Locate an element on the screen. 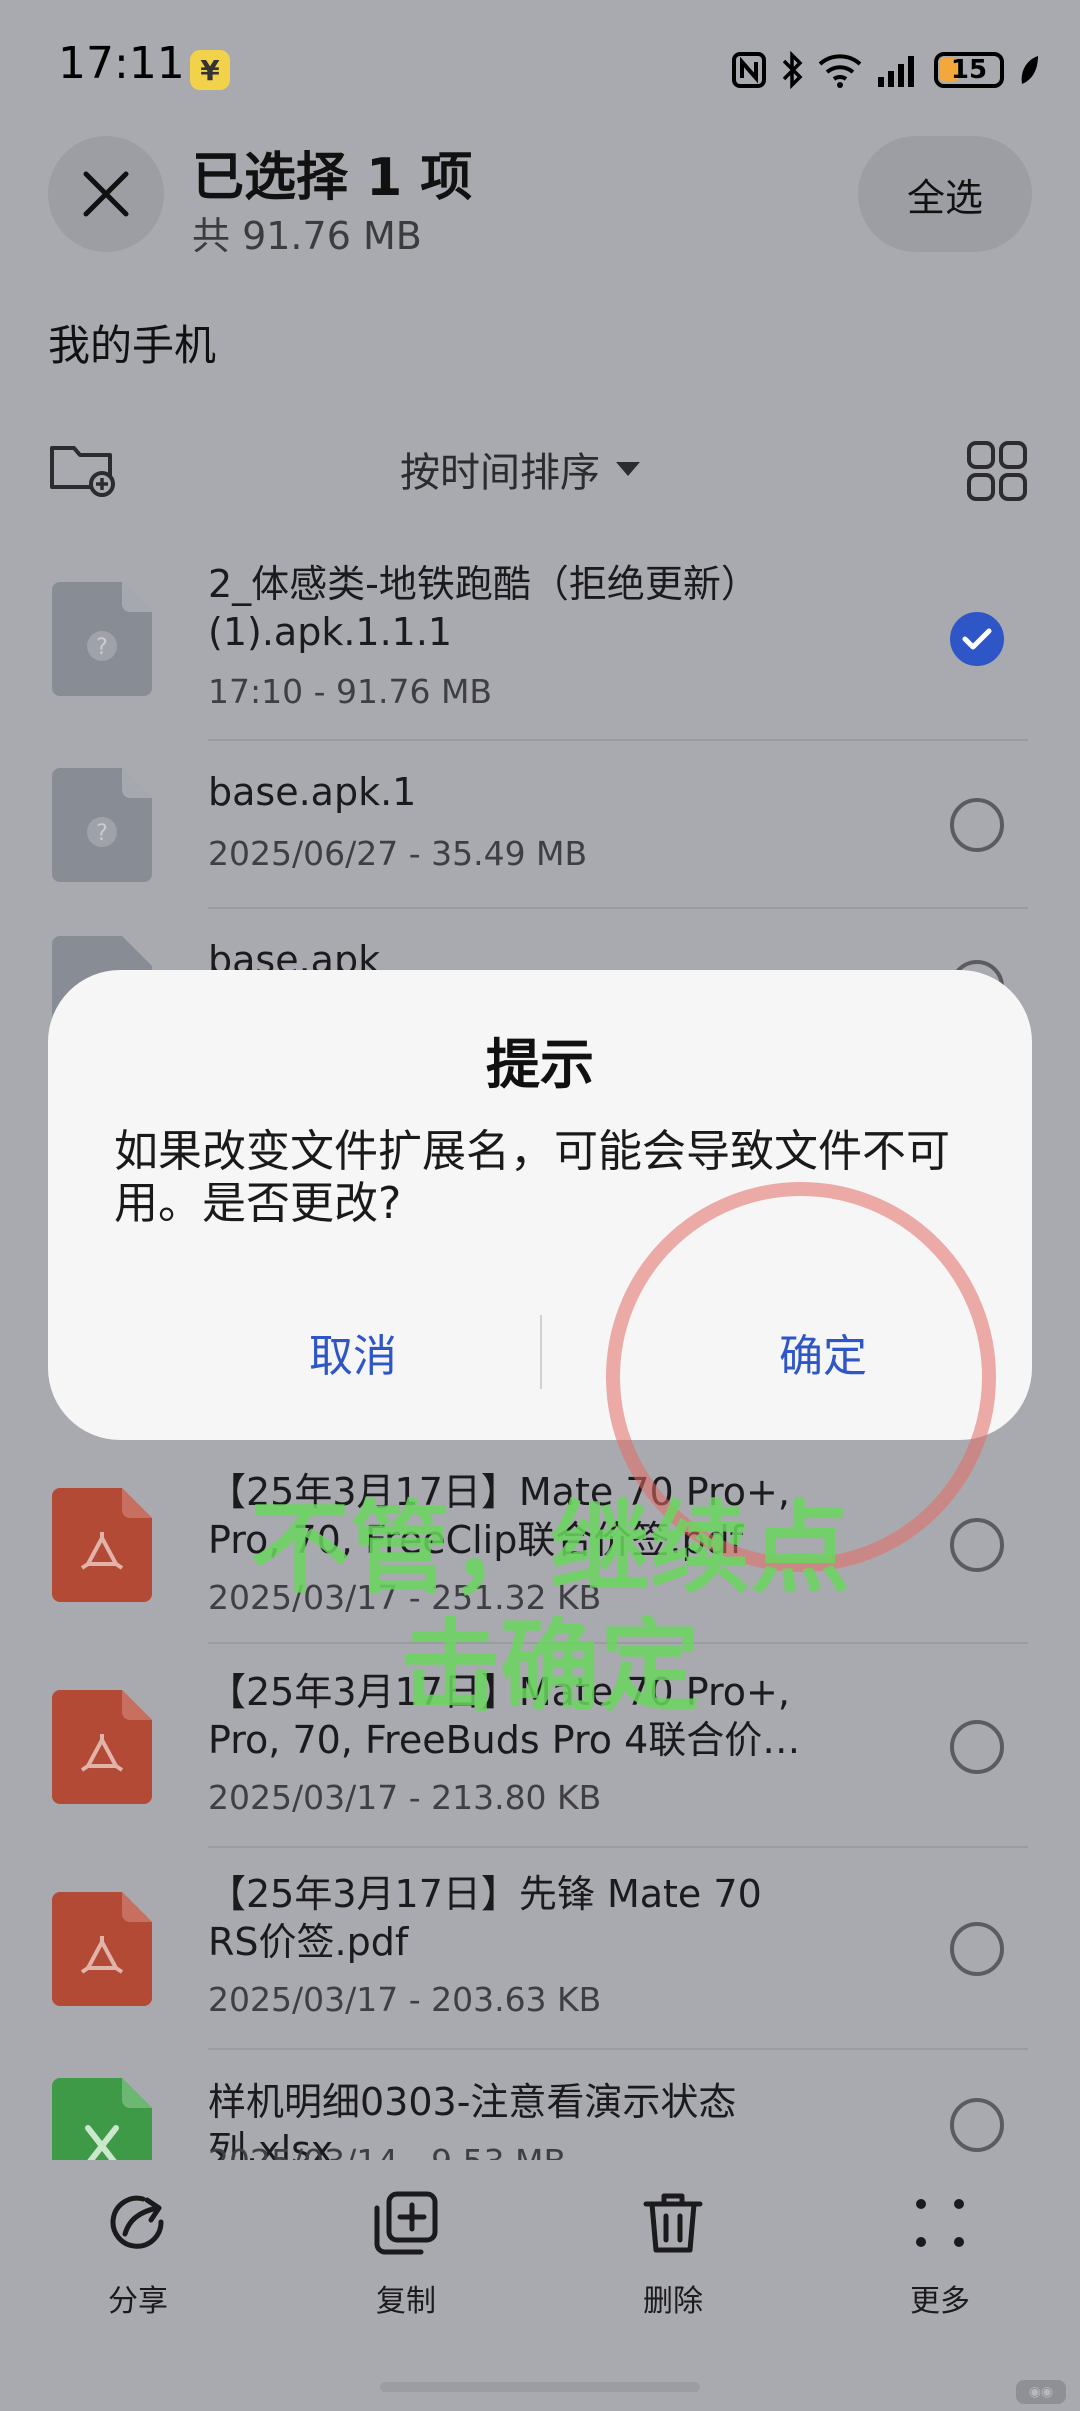 This screenshot has height=2411, width=1080. dialog-title: 提示 is located at coordinates (540, 1064).